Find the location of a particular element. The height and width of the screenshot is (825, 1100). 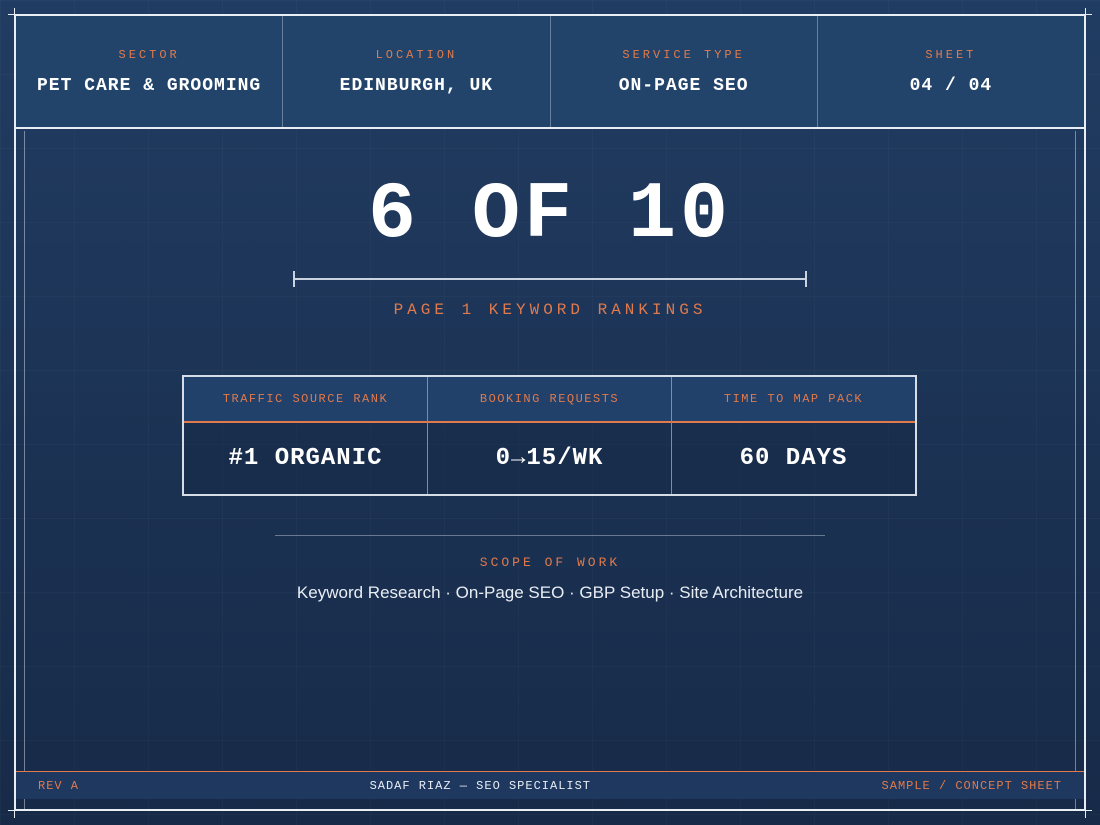

service-type-value: ON-PAGE SEO is located at coordinates (683, 85).